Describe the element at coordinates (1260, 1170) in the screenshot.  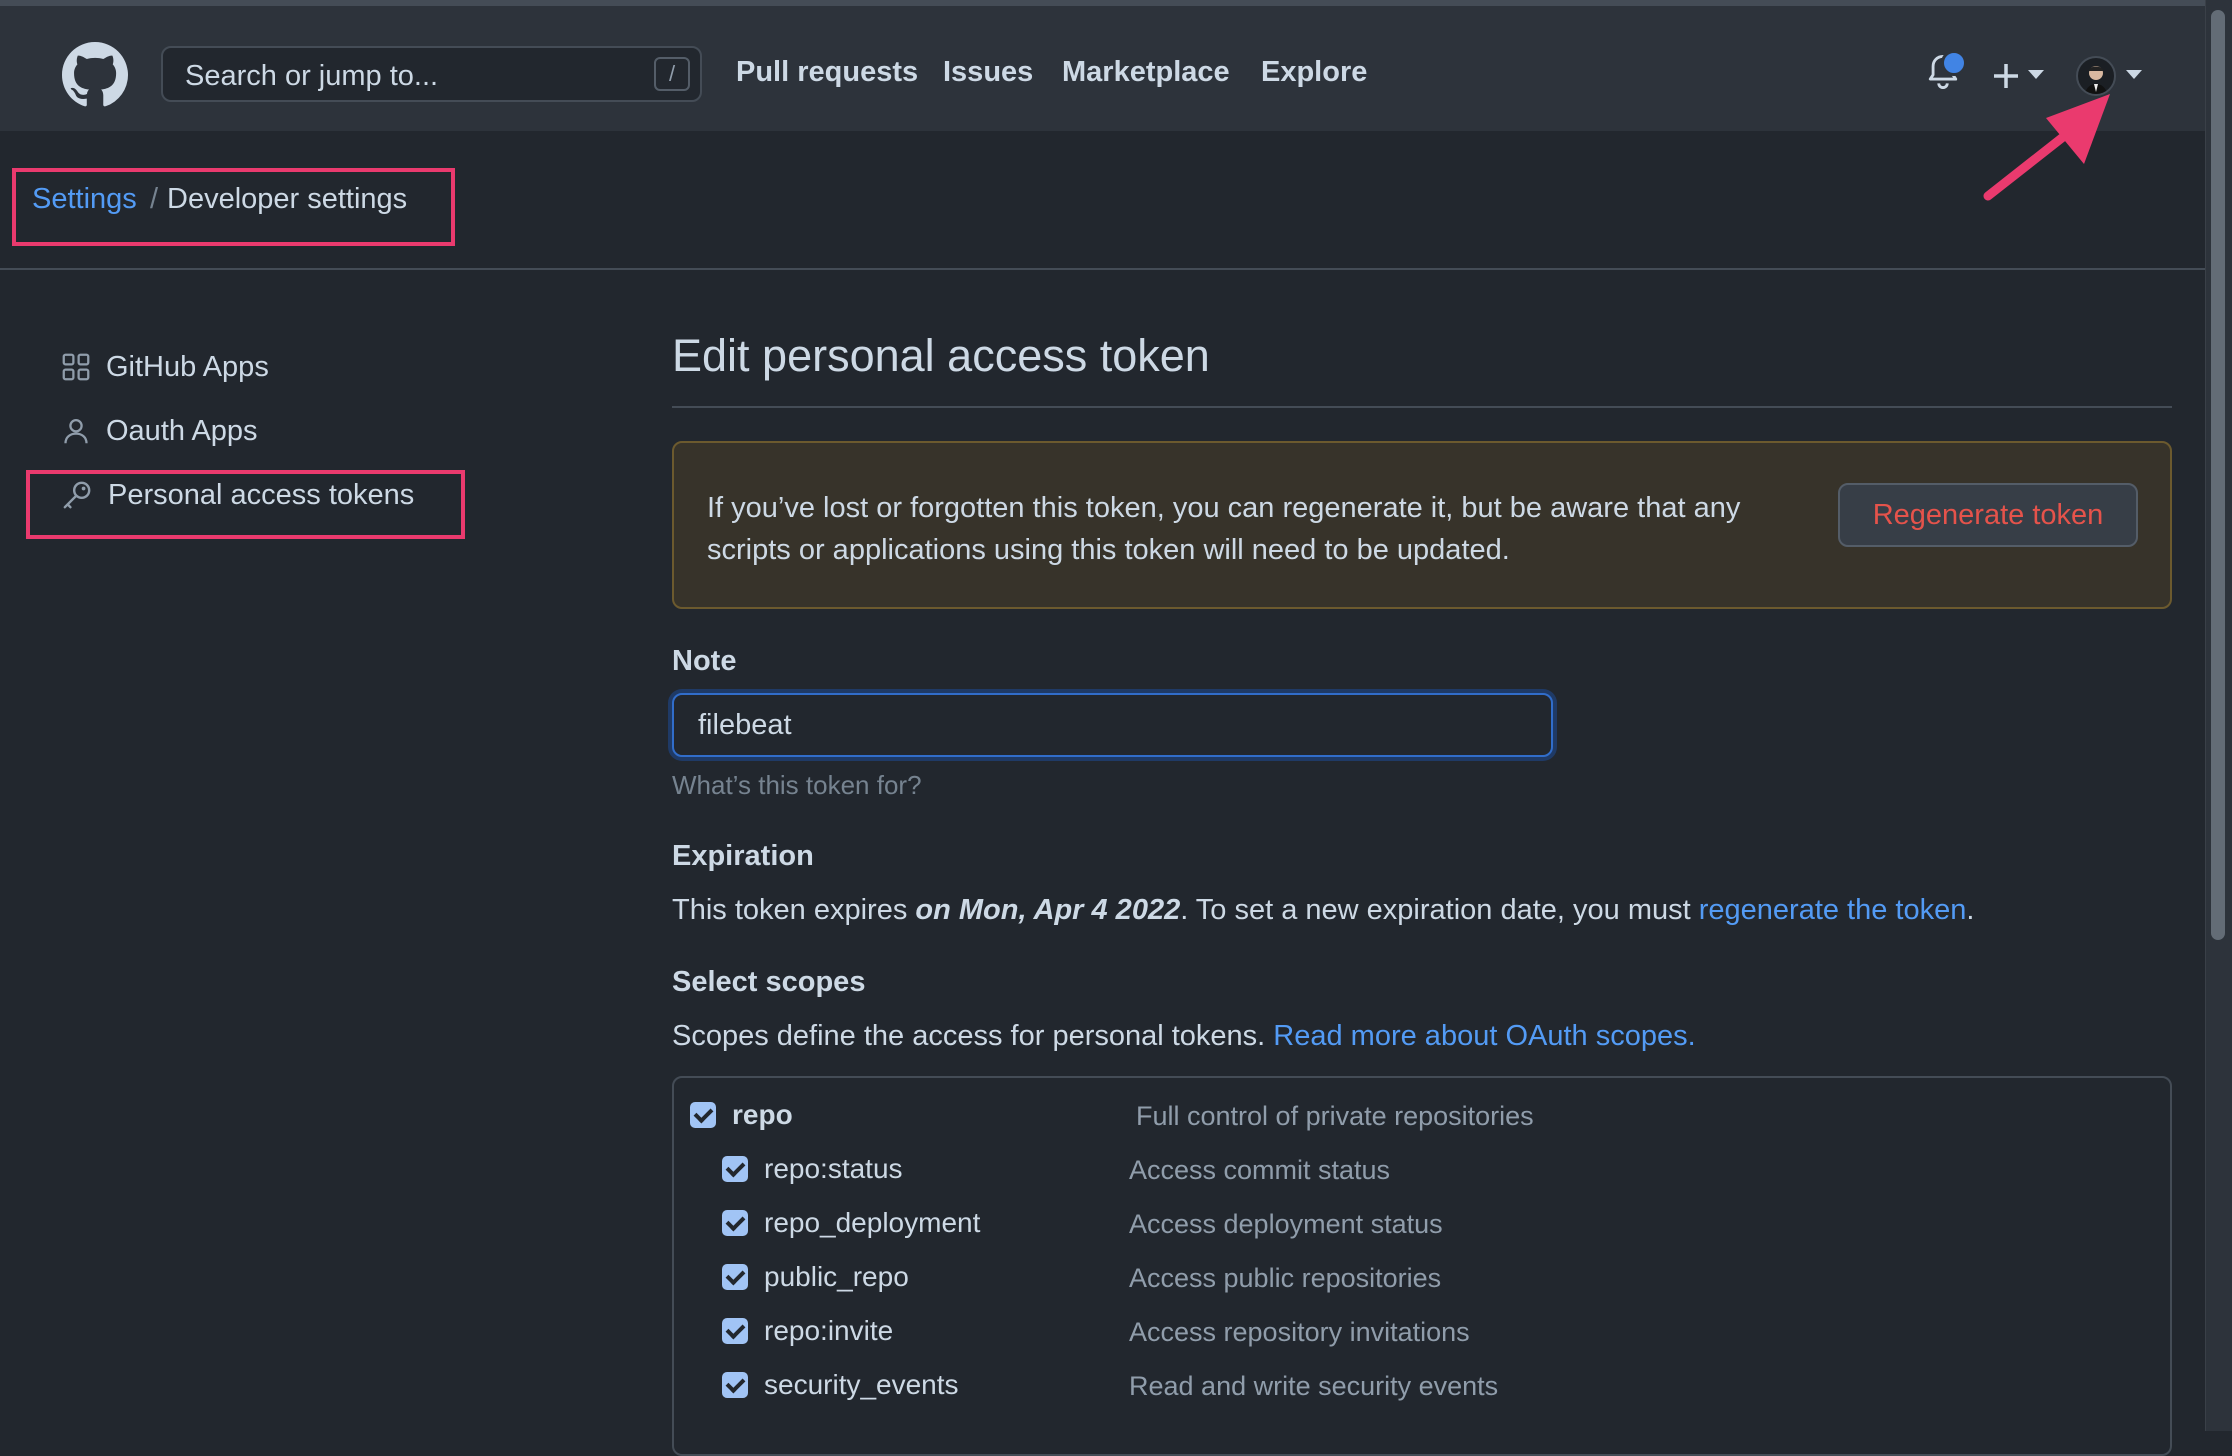
I see `scope-description: Access commit status` at that location.